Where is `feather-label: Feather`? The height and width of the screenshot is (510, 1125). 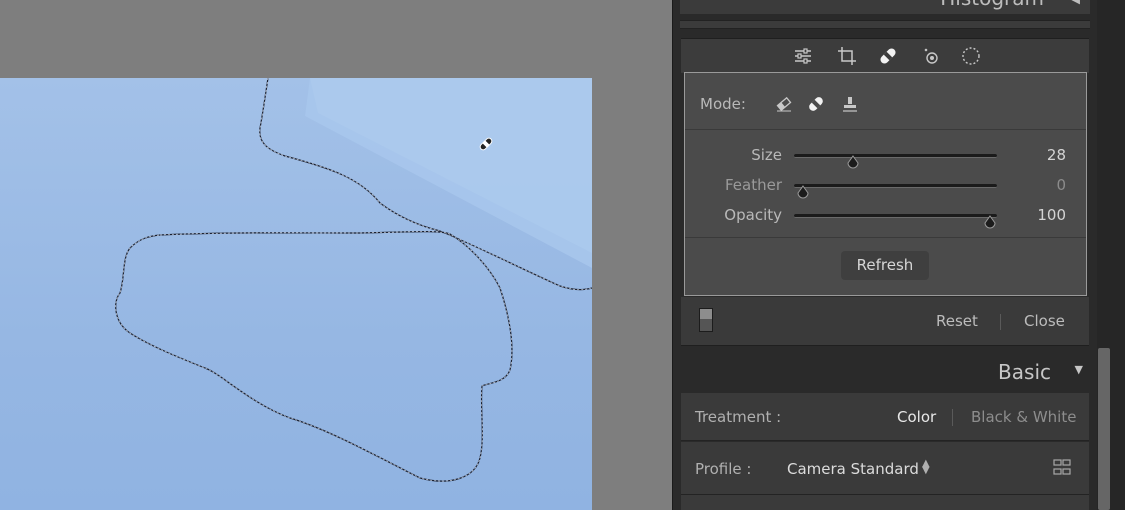
feather-label: Feather is located at coordinates (753, 185).